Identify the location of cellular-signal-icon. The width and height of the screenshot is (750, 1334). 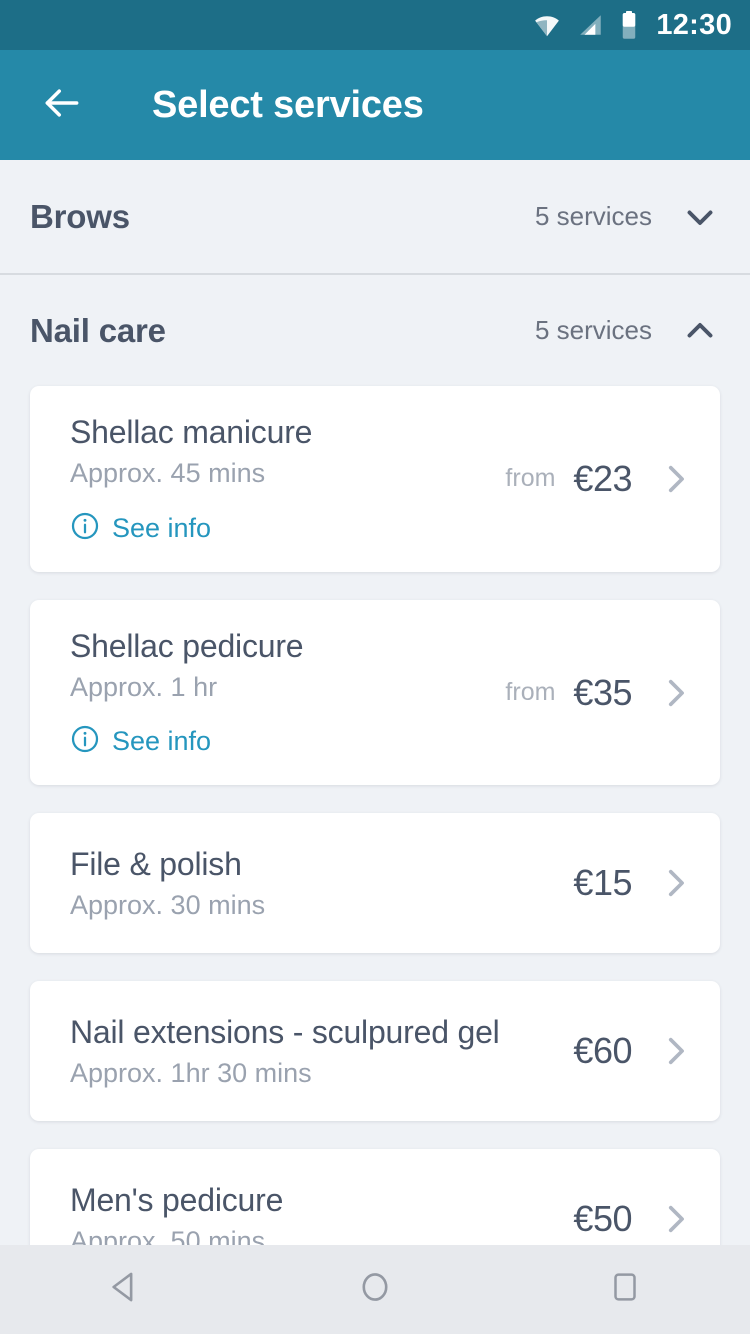
(591, 25).